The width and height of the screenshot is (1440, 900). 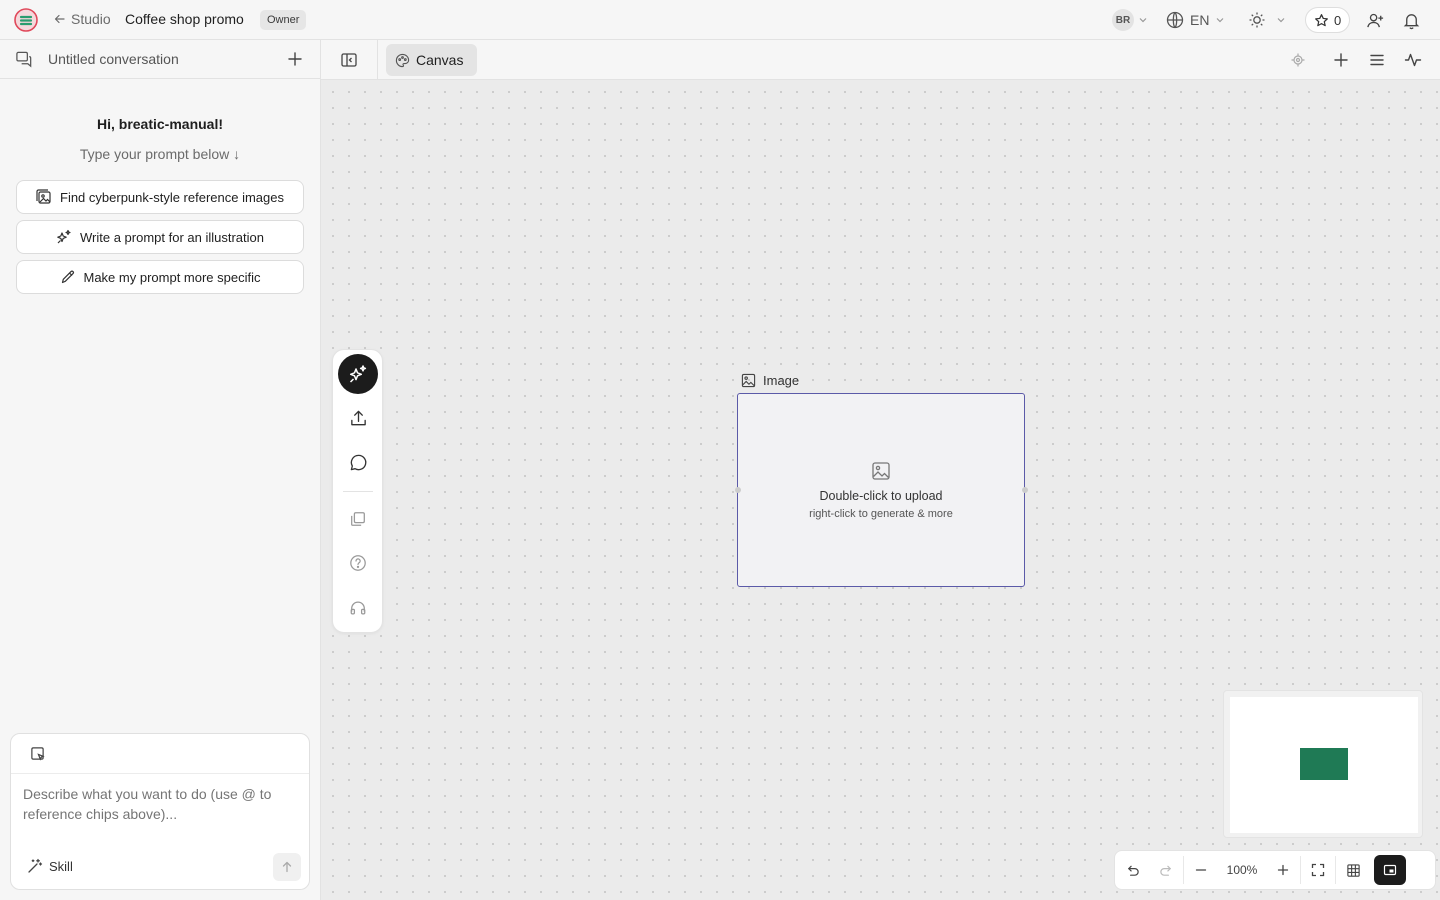 I want to click on chat-bubble-icon, so click(x=358, y=462).